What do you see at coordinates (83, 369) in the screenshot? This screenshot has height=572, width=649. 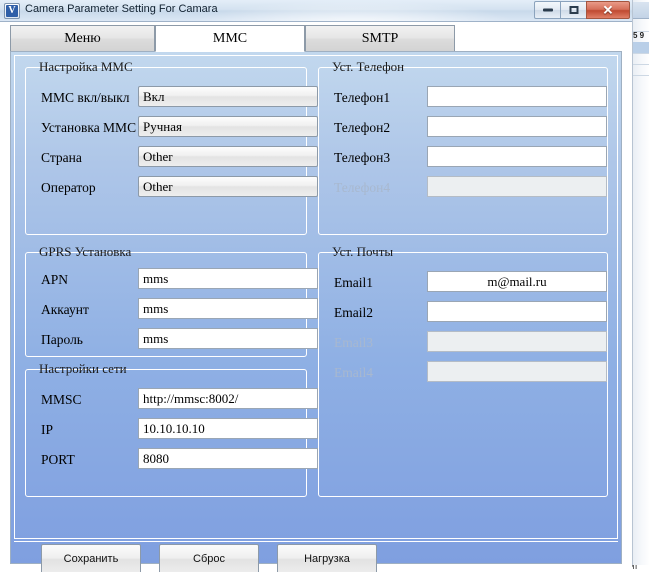 I see `group-title-network-setup: Настройки сети` at bounding box center [83, 369].